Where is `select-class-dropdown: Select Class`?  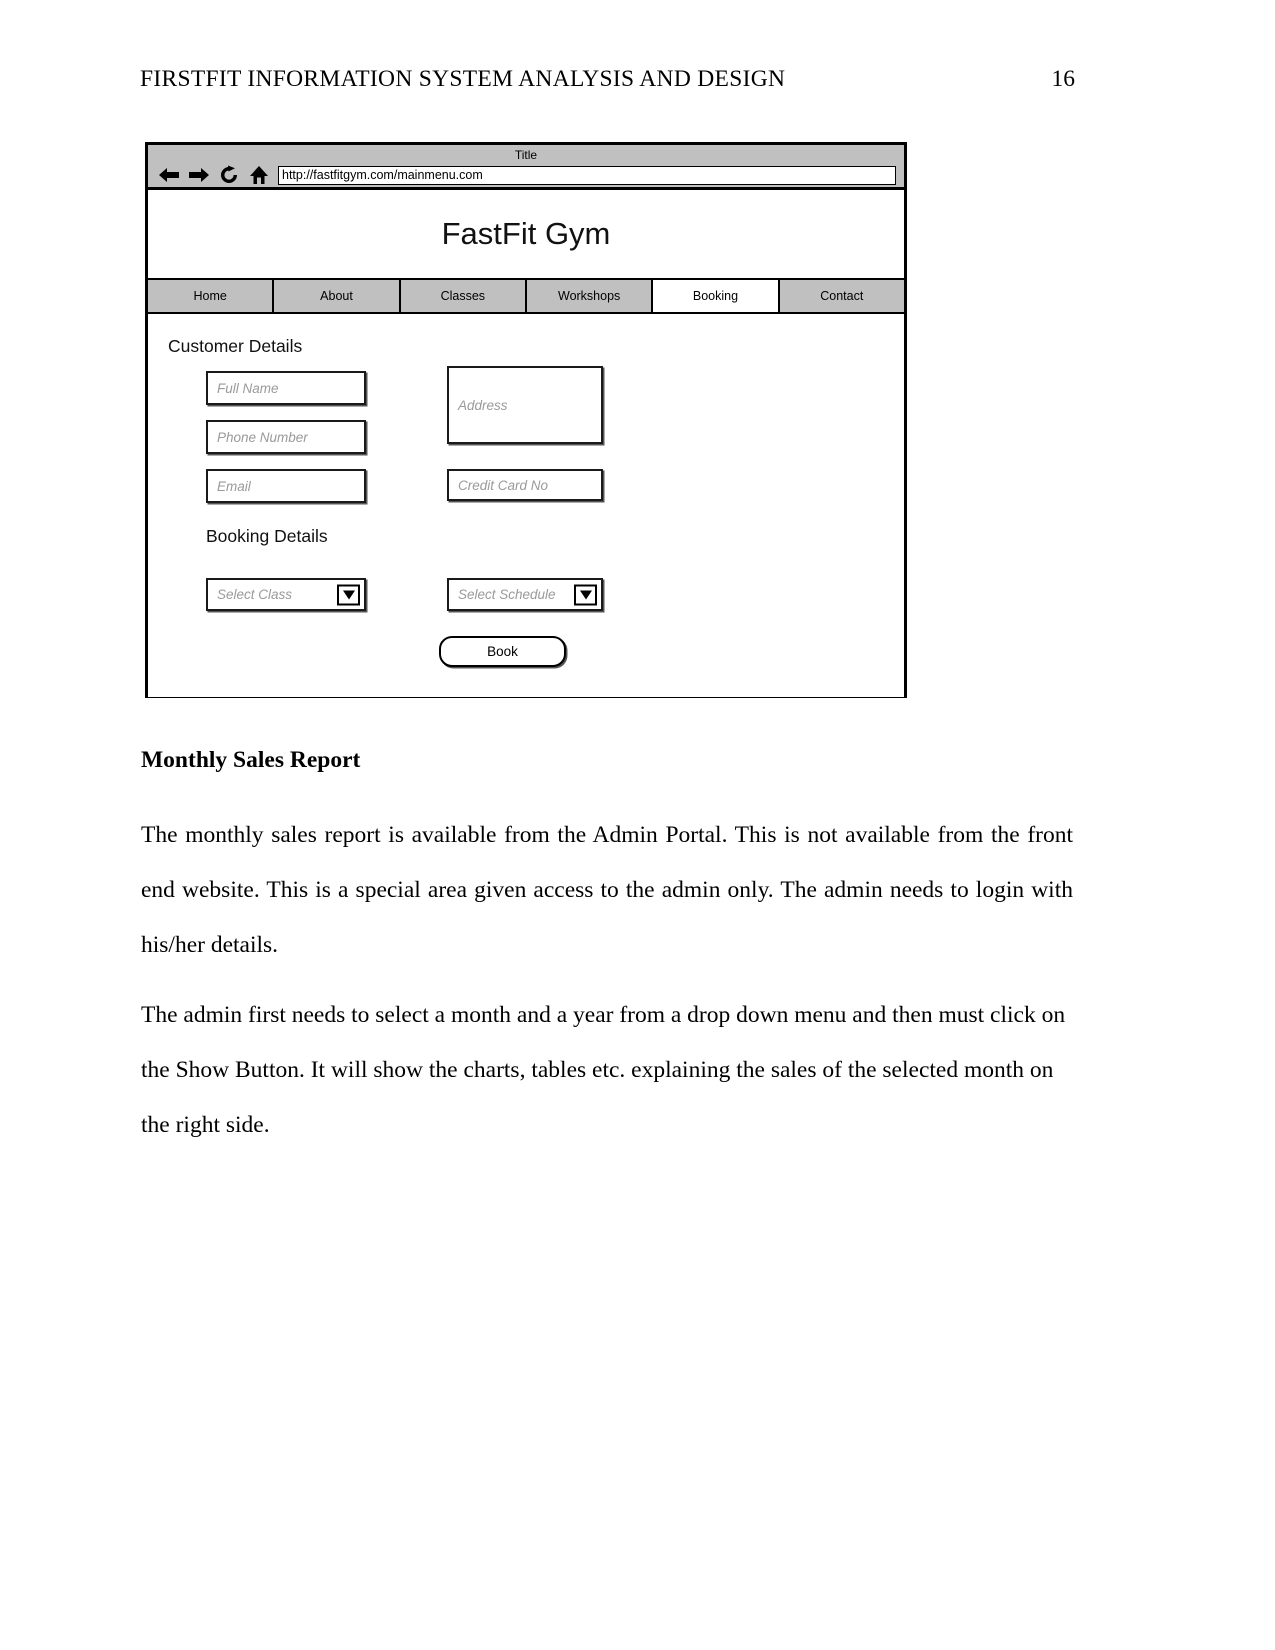
select-class-dropdown: Select Class is located at coordinates (286, 594).